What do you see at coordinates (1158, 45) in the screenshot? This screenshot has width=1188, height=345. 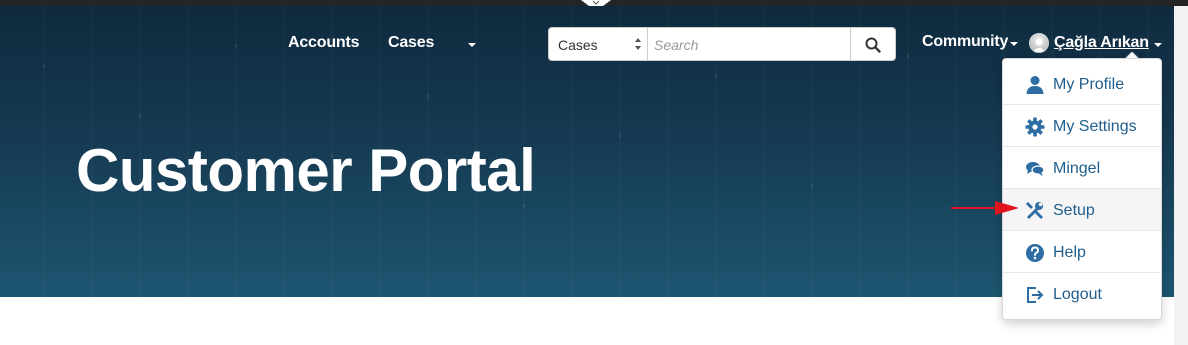 I see `user-caret-icon` at bounding box center [1158, 45].